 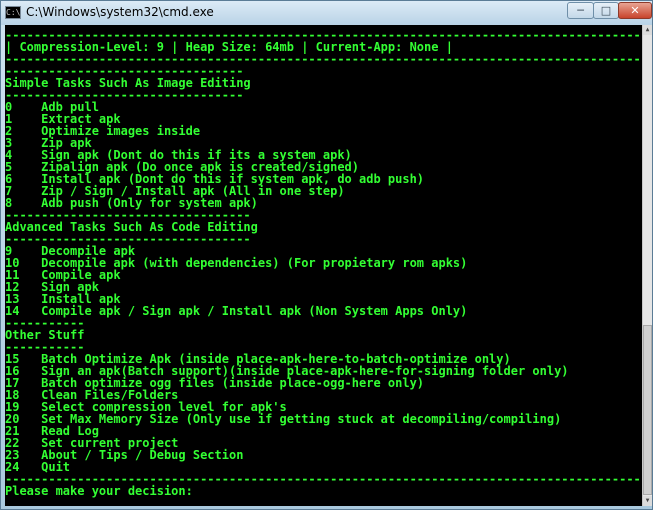 I want to click on window-title: C:\Windows\system32\cmd.exe, so click(x=120, y=12).